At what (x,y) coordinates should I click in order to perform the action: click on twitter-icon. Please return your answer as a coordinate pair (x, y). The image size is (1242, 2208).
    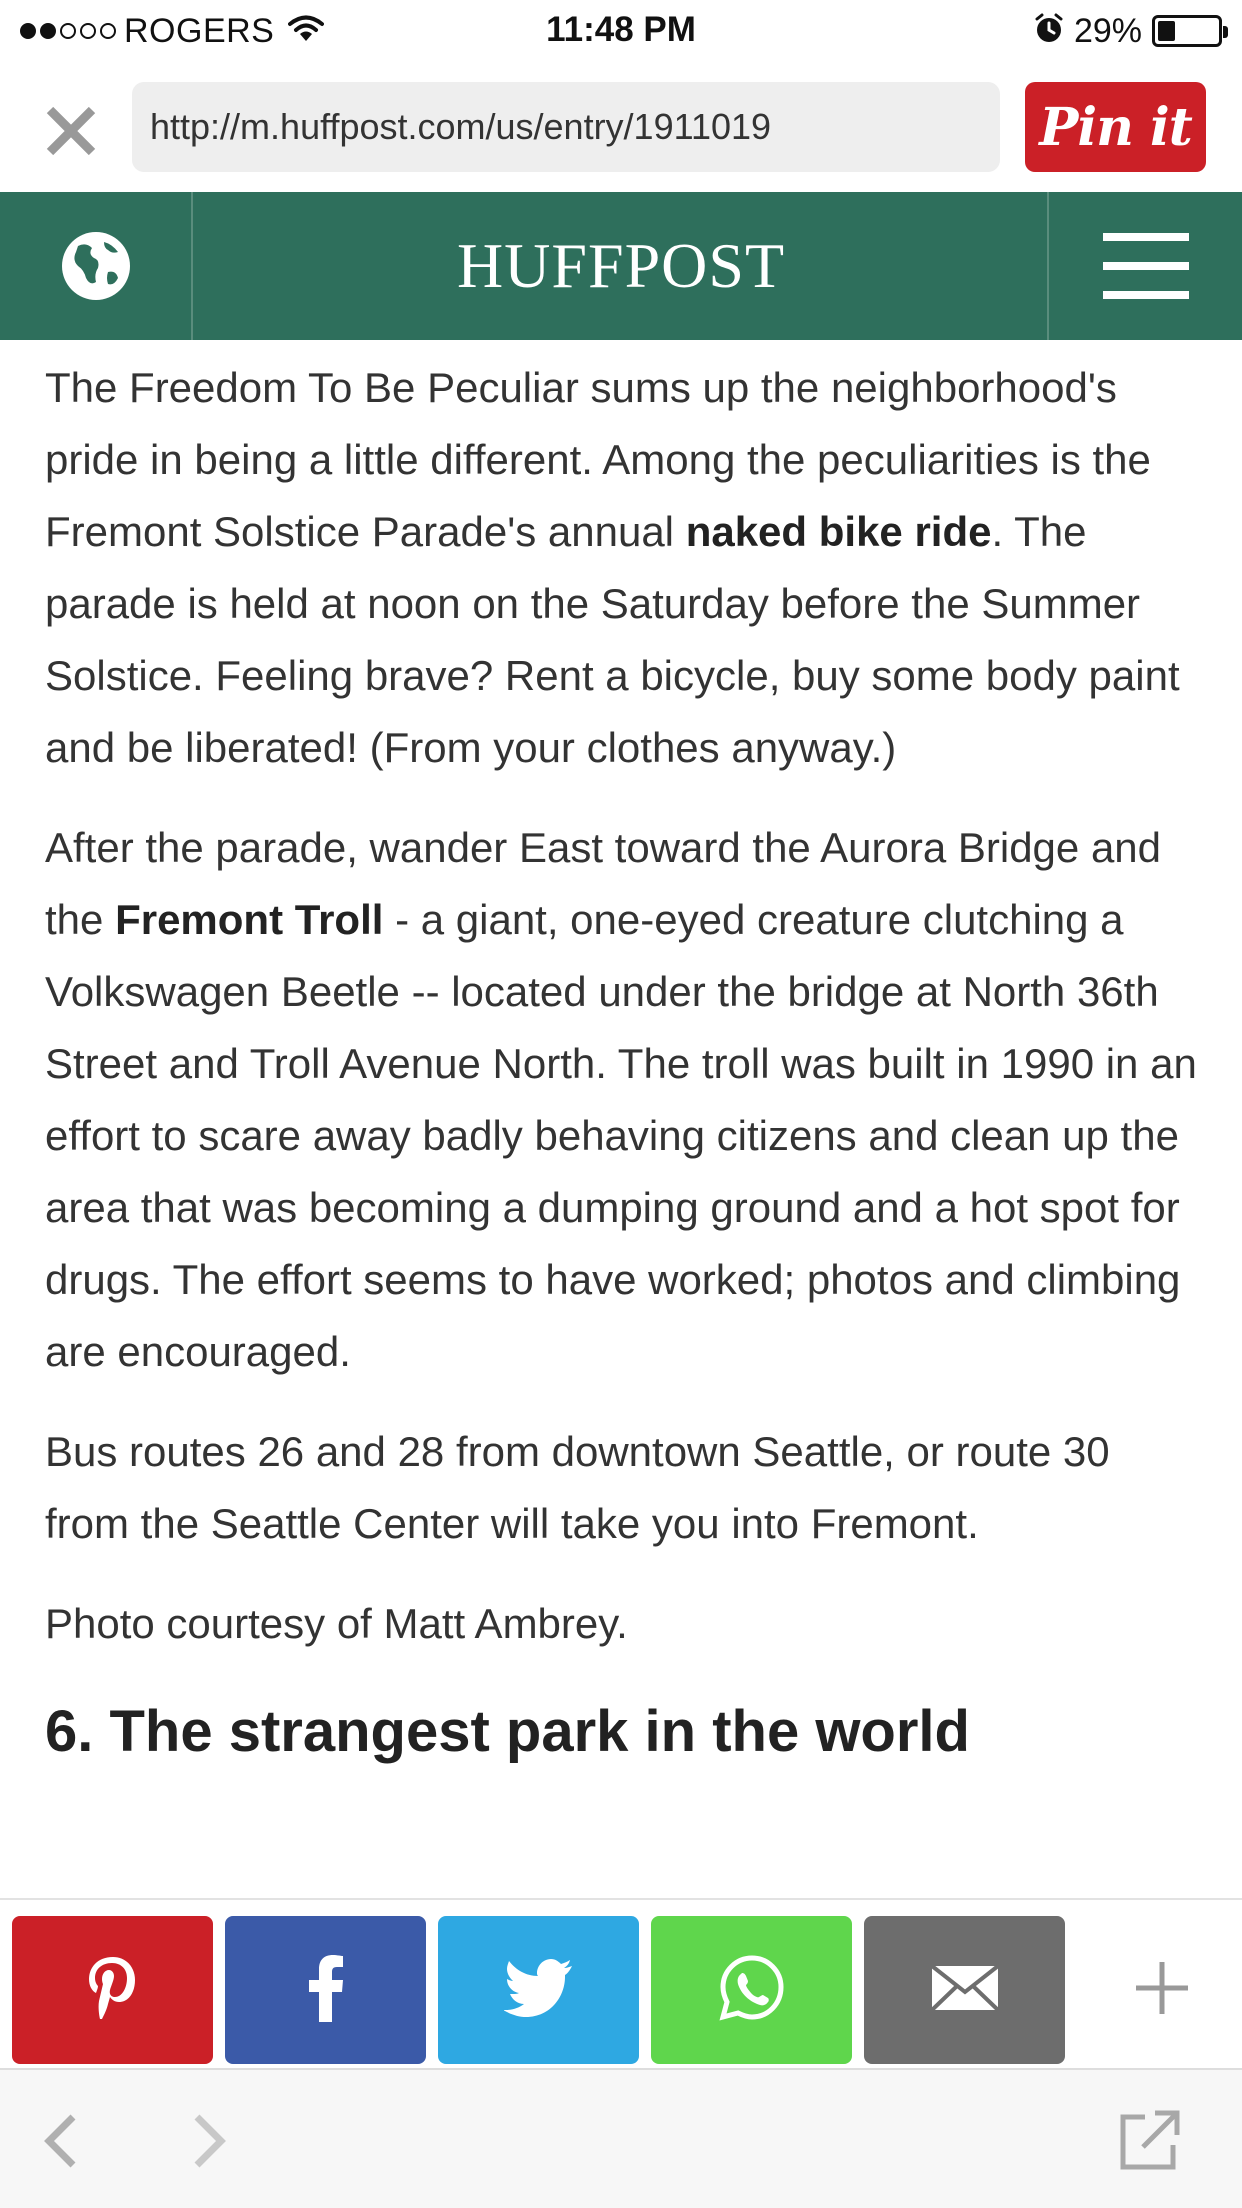
    Looking at the image, I should click on (538, 1990).